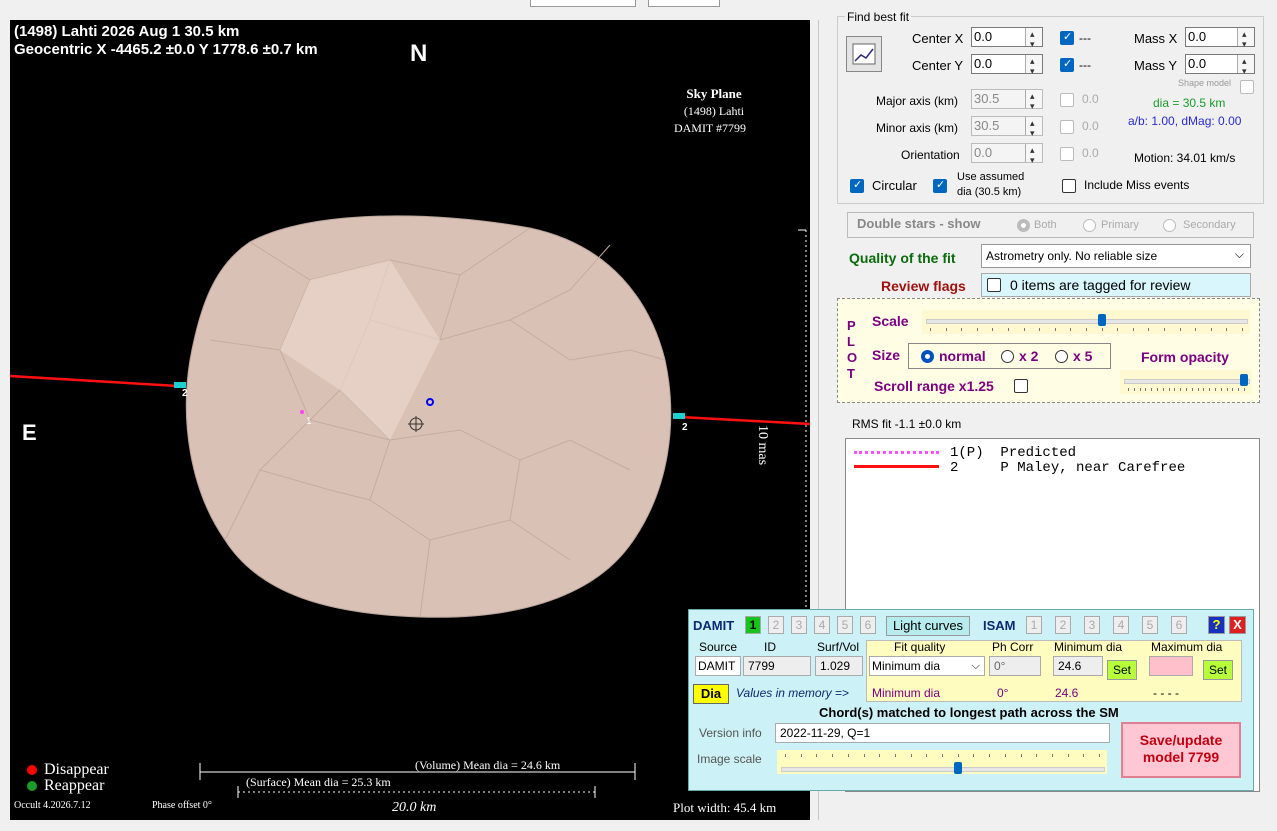 This screenshot has height=831, width=1277. I want to click on plot-vertical-label: PLOT, so click(852, 349).